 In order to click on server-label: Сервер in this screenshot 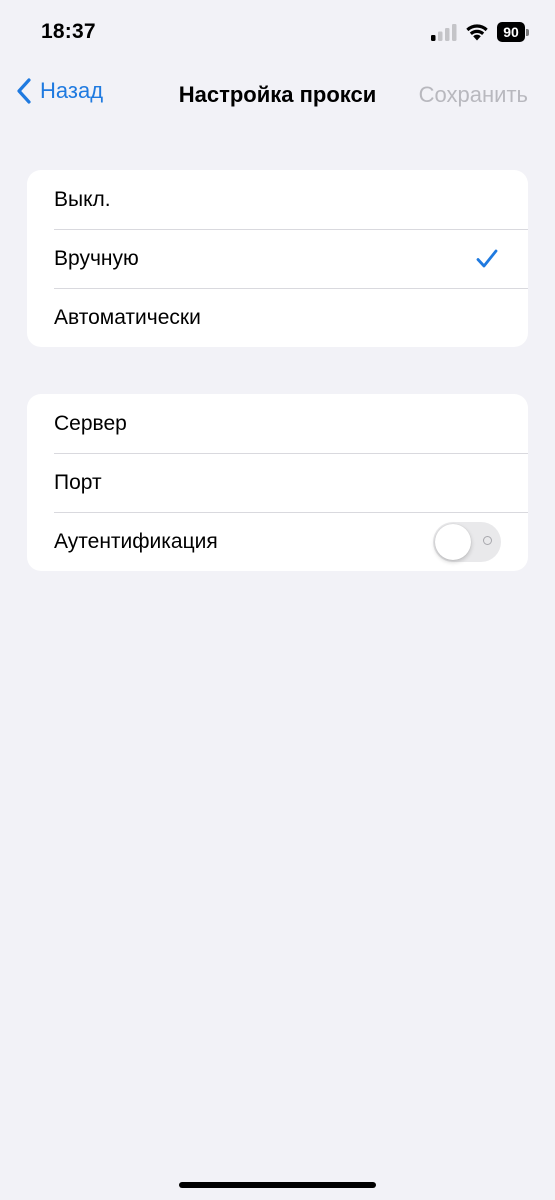, I will do `click(90, 423)`.